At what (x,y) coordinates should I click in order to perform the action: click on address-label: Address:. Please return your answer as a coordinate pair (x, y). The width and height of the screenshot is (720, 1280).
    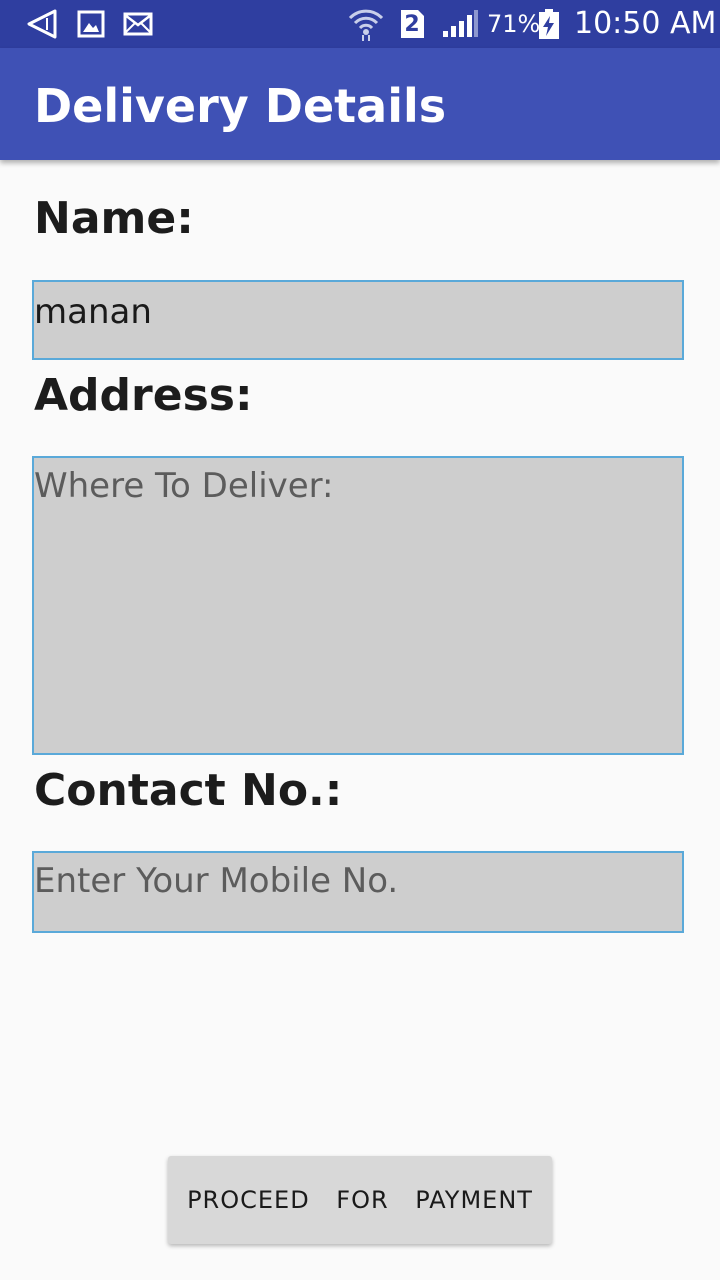
    Looking at the image, I should click on (143, 395).